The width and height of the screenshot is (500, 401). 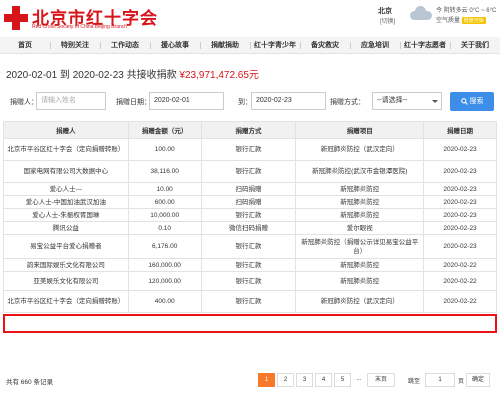 What do you see at coordinates (164, 228) in the screenshot?
I see `cell-amount: 0.10` at bounding box center [164, 228].